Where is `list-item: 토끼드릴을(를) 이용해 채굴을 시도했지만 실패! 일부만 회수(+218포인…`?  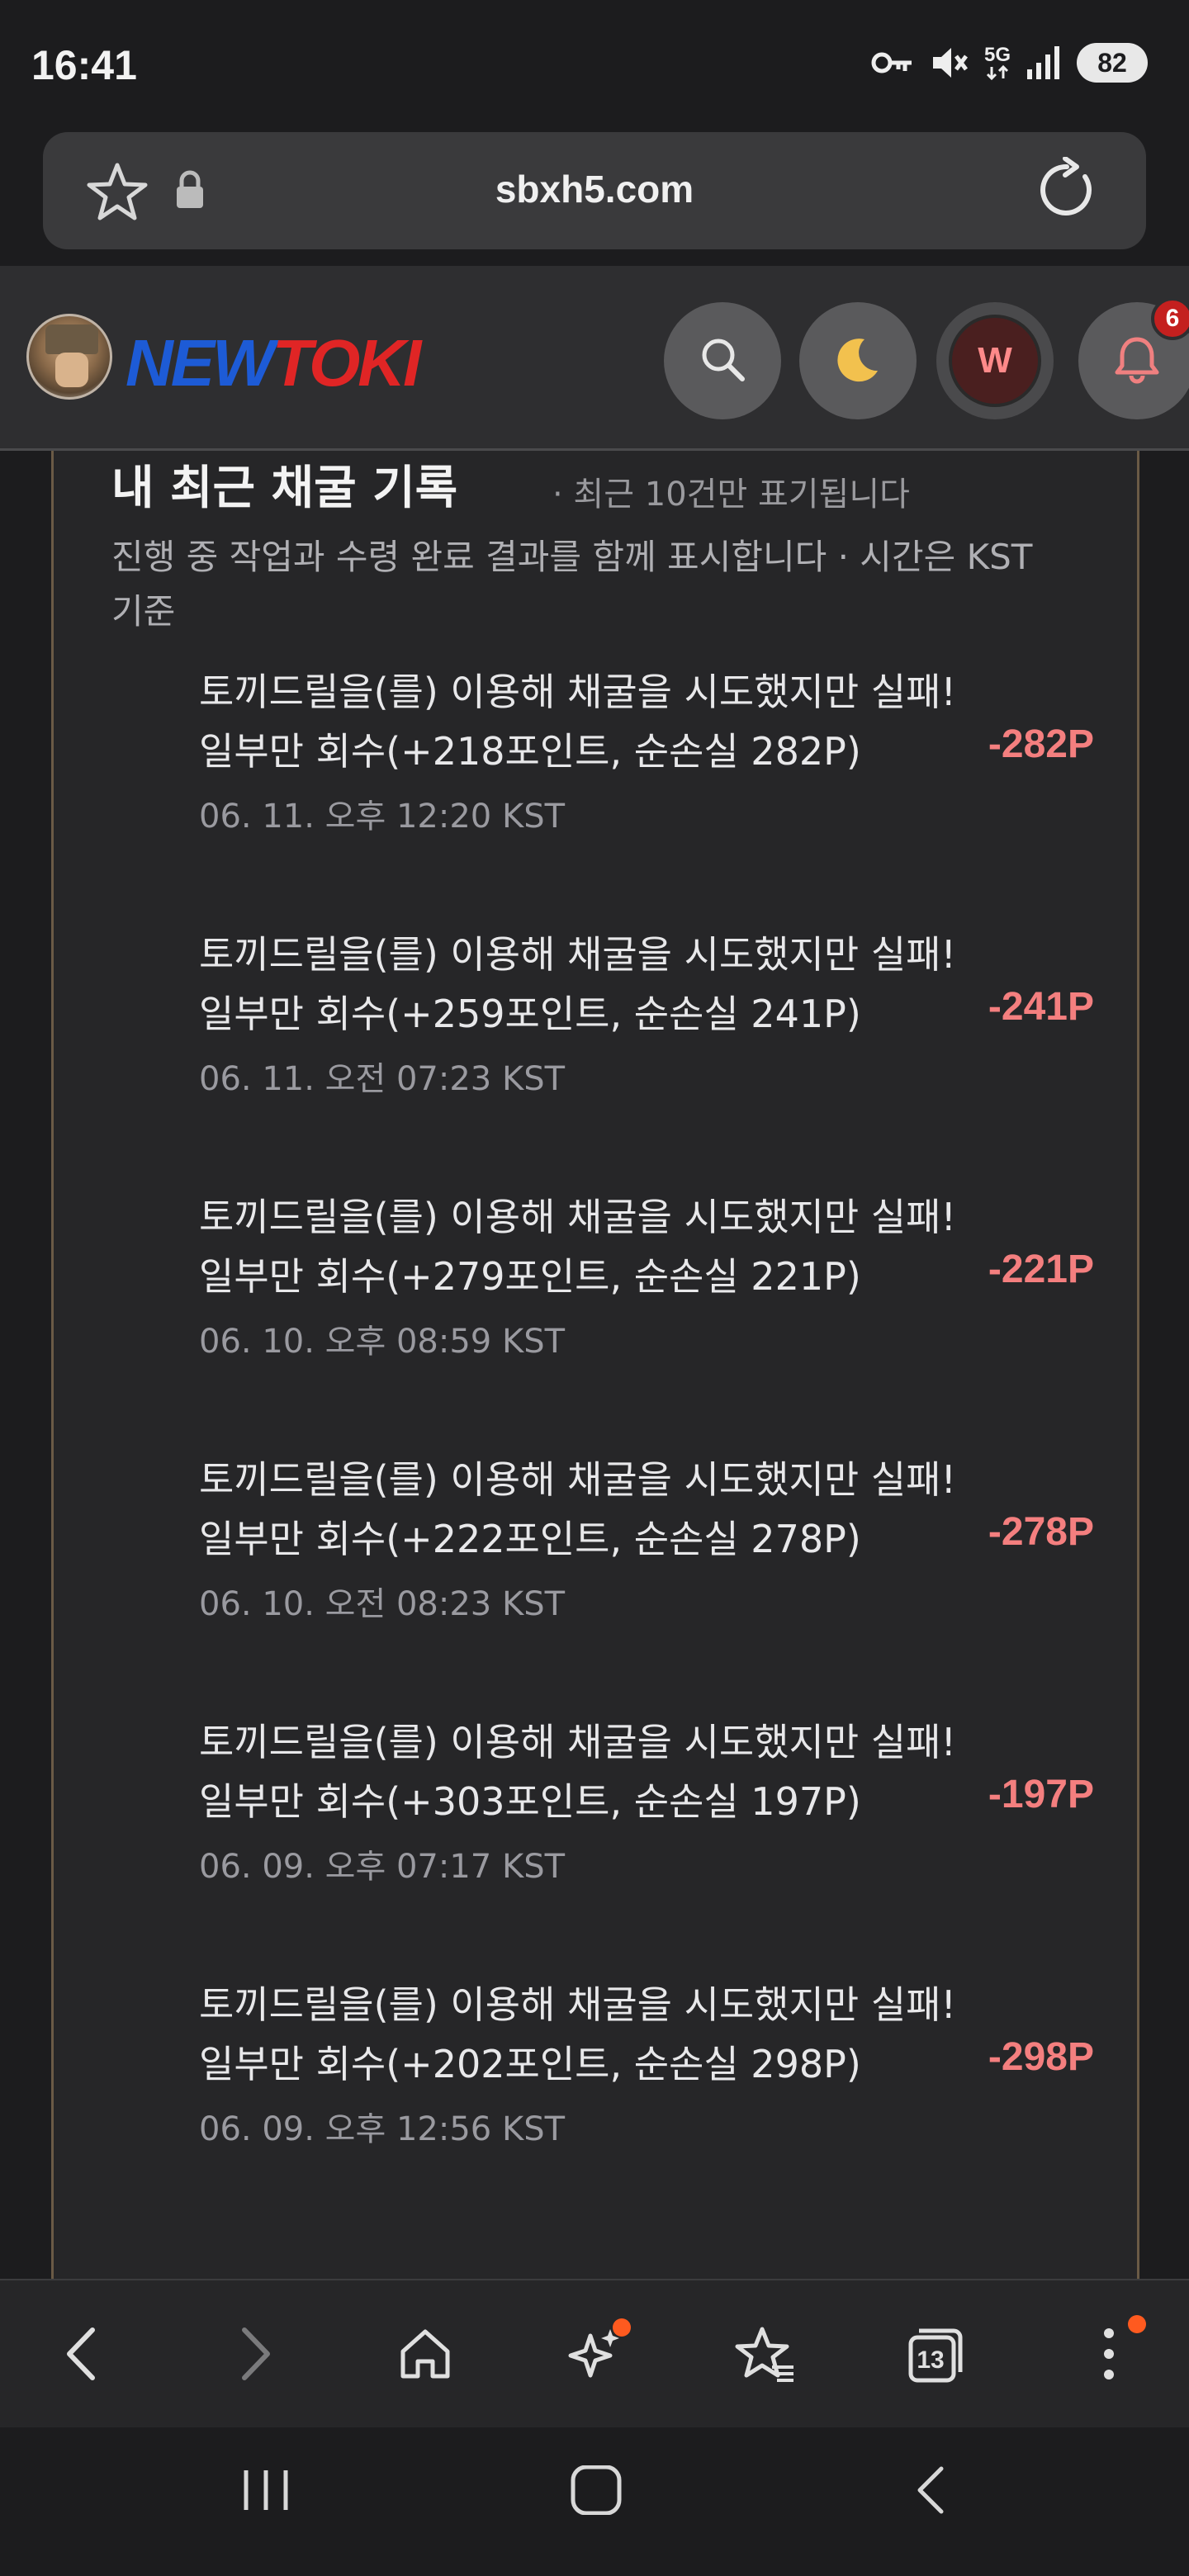 list-item: 토끼드릴을(를) 이용해 채굴을 시도했지만 실패! 일부만 회수(+218포인… is located at coordinates (619, 770).